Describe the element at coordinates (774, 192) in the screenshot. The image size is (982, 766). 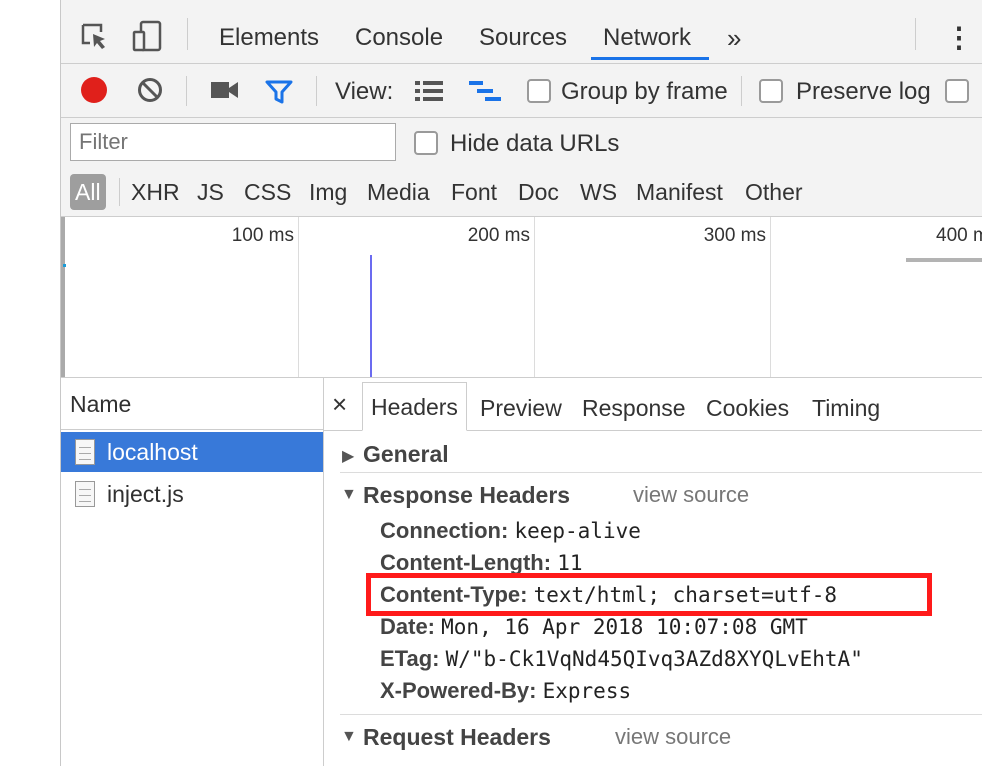
I see `type-filter-other: Other` at that location.